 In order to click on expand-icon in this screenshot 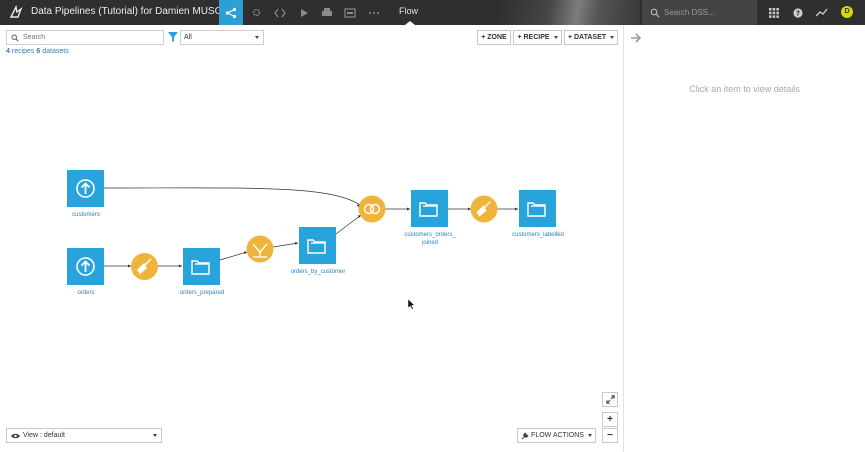, I will do `click(610, 399)`.